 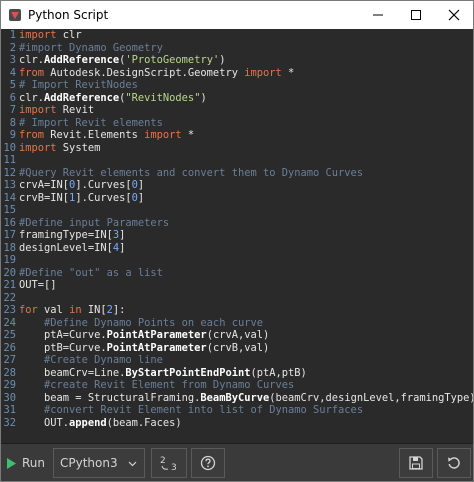 What do you see at coordinates (237, 60) in the screenshot?
I see `code-line: 3 clr.AddReference('ProtoGeometry')` at bounding box center [237, 60].